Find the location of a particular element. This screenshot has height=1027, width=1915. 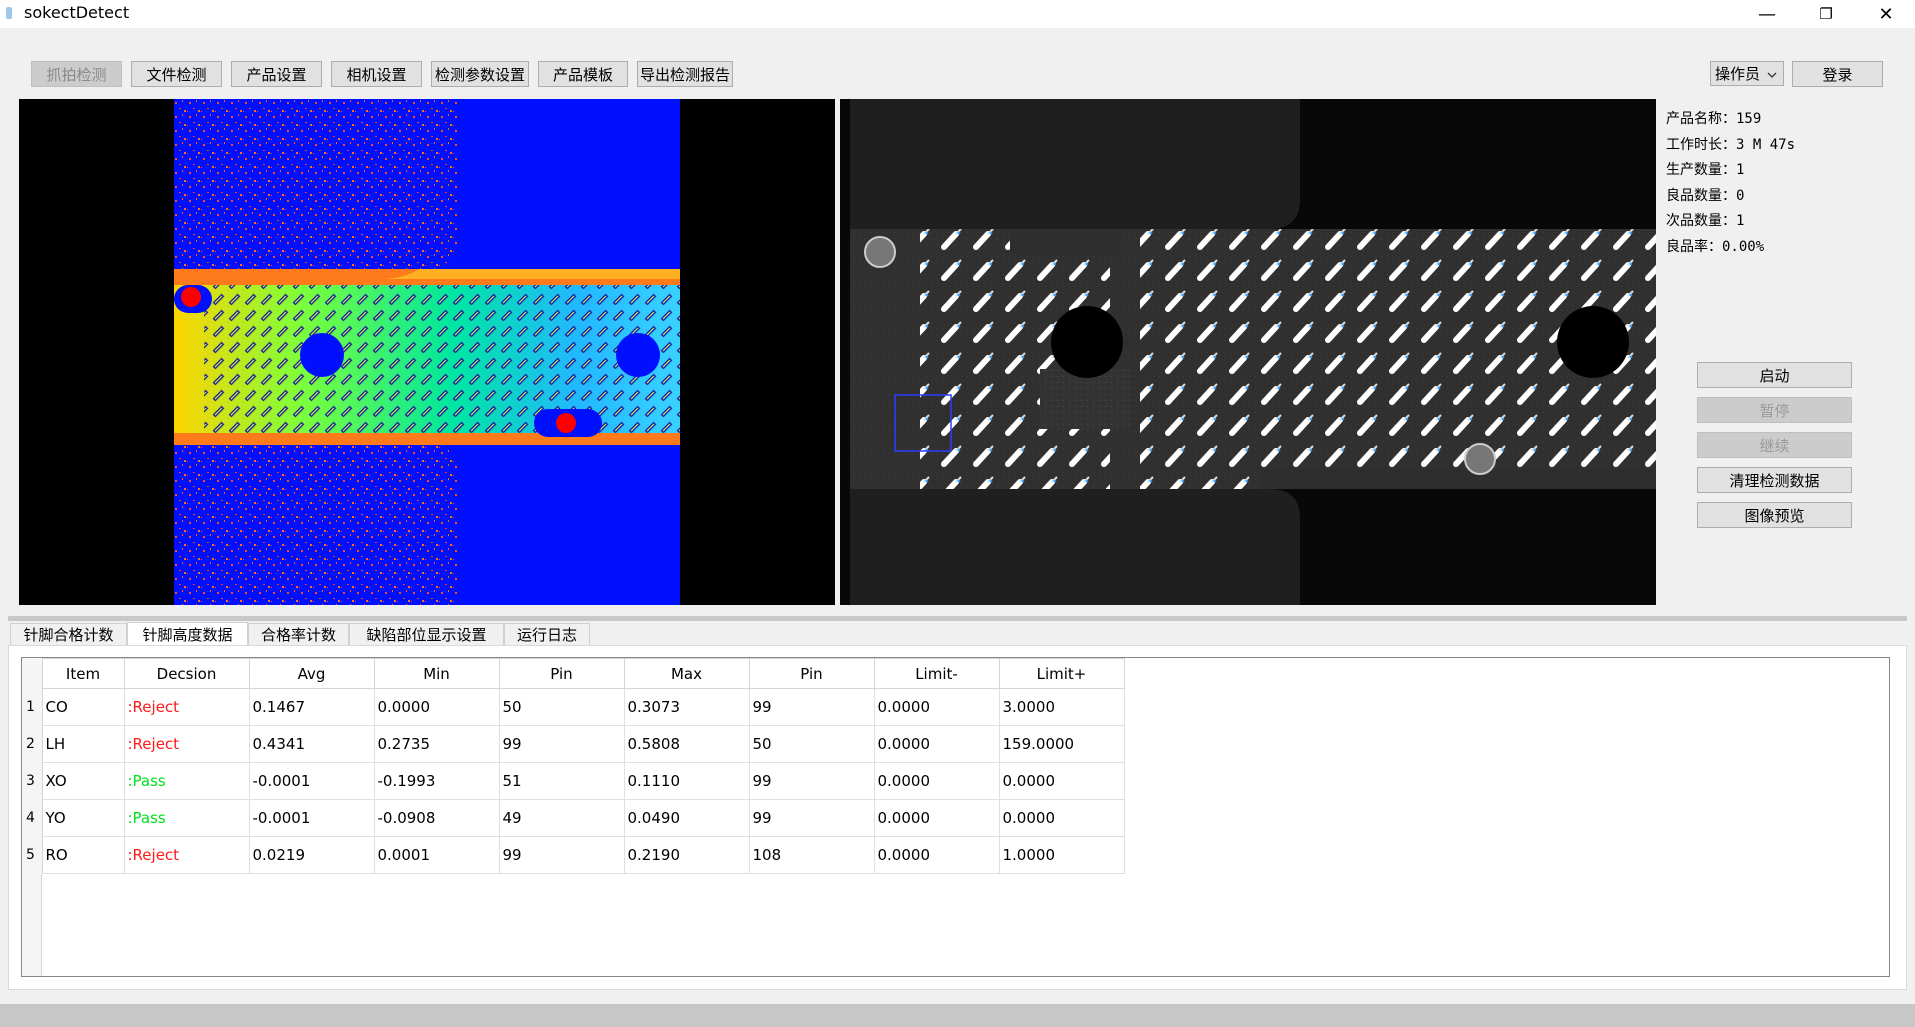

cell-avg: 0.4341 is located at coordinates (311, 744).